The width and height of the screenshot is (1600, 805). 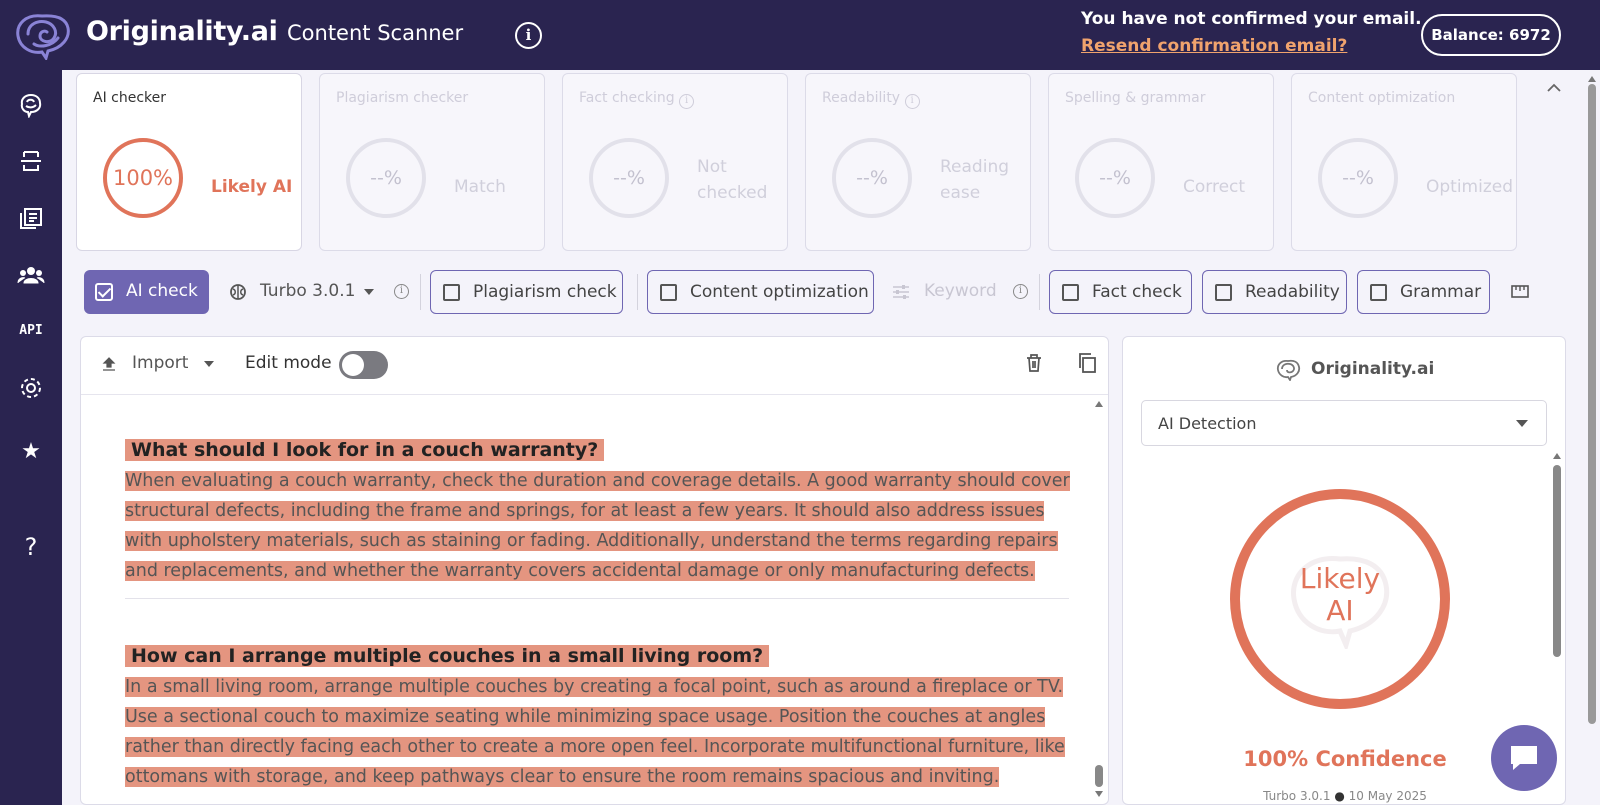 I want to click on team-icon, so click(x=31, y=275).